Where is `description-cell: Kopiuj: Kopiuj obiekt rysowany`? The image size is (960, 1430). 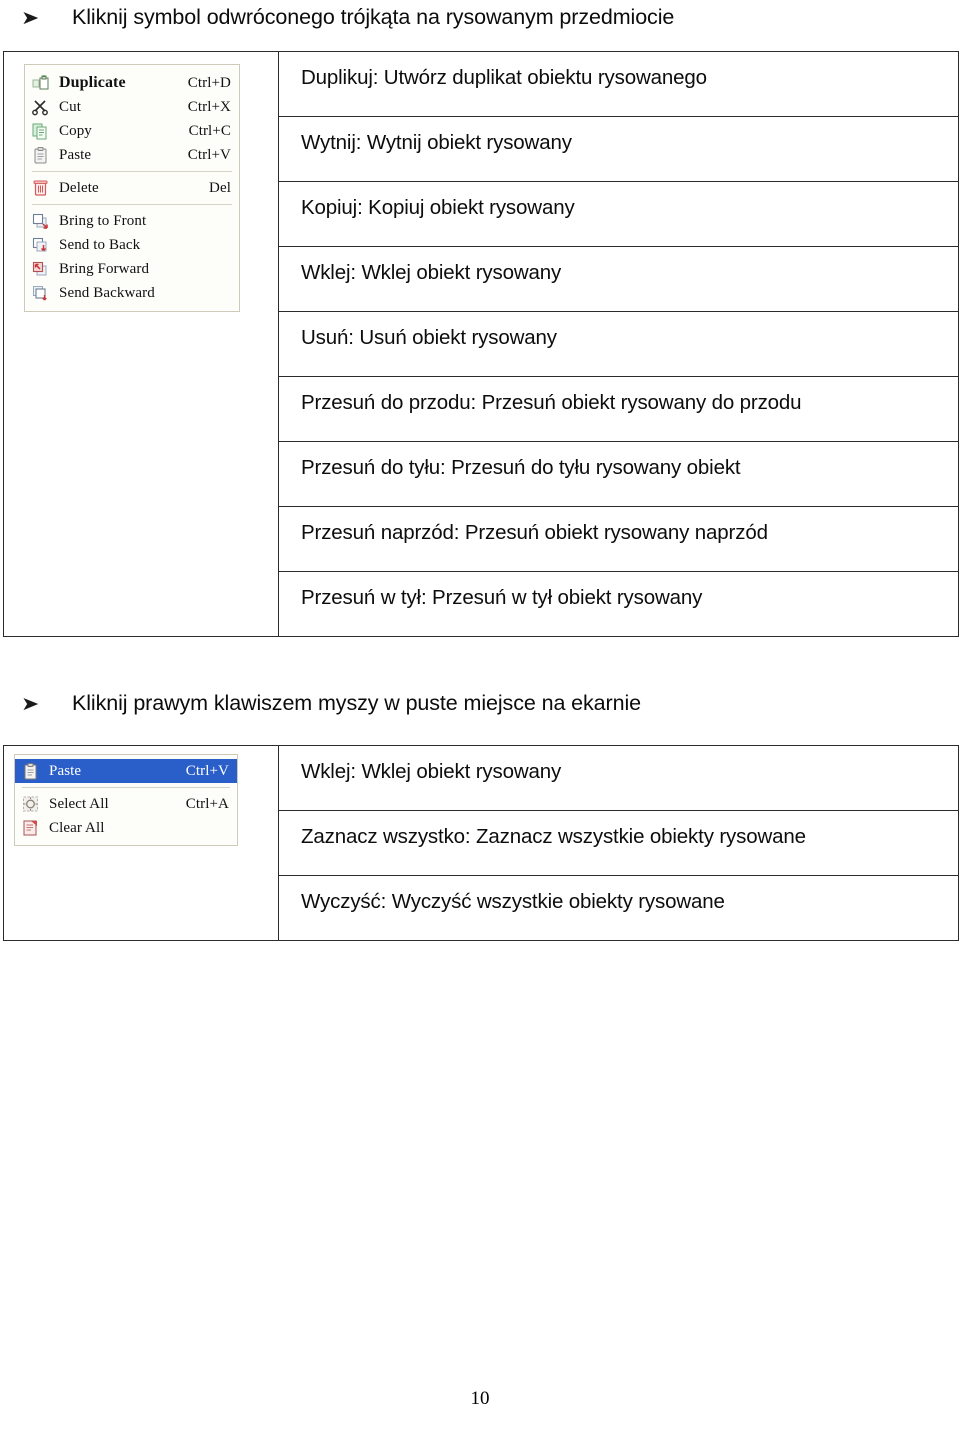
description-cell: Kopiuj: Kopiuj obiekt rysowany is located at coordinates (618, 214).